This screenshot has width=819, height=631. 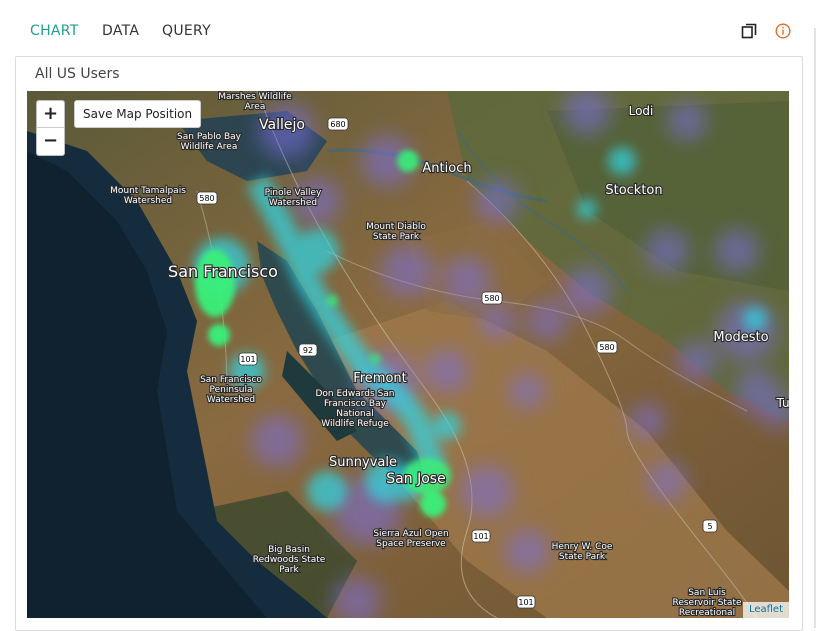 What do you see at coordinates (415, 479) in the screenshot?
I see `svg-text: San Jose` at bounding box center [415, 479].